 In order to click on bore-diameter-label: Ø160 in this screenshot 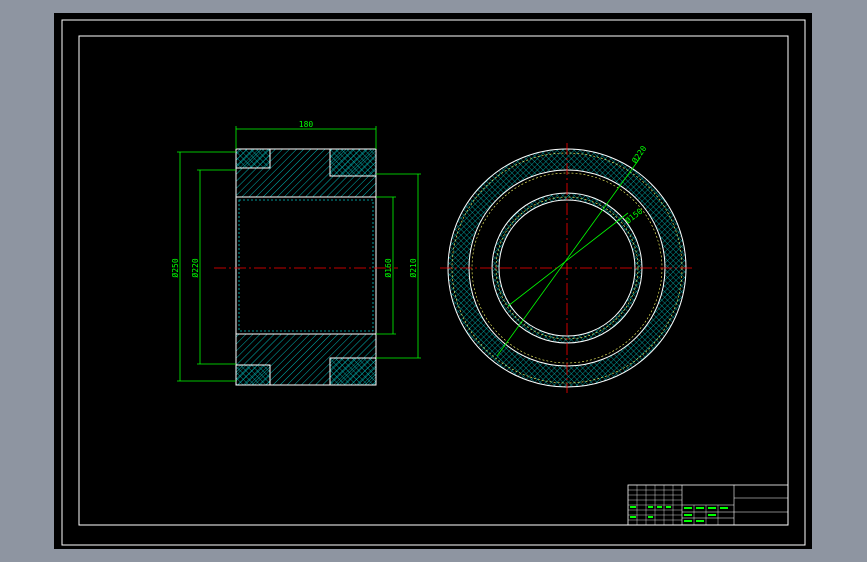, I will do `click(388, 267)`.